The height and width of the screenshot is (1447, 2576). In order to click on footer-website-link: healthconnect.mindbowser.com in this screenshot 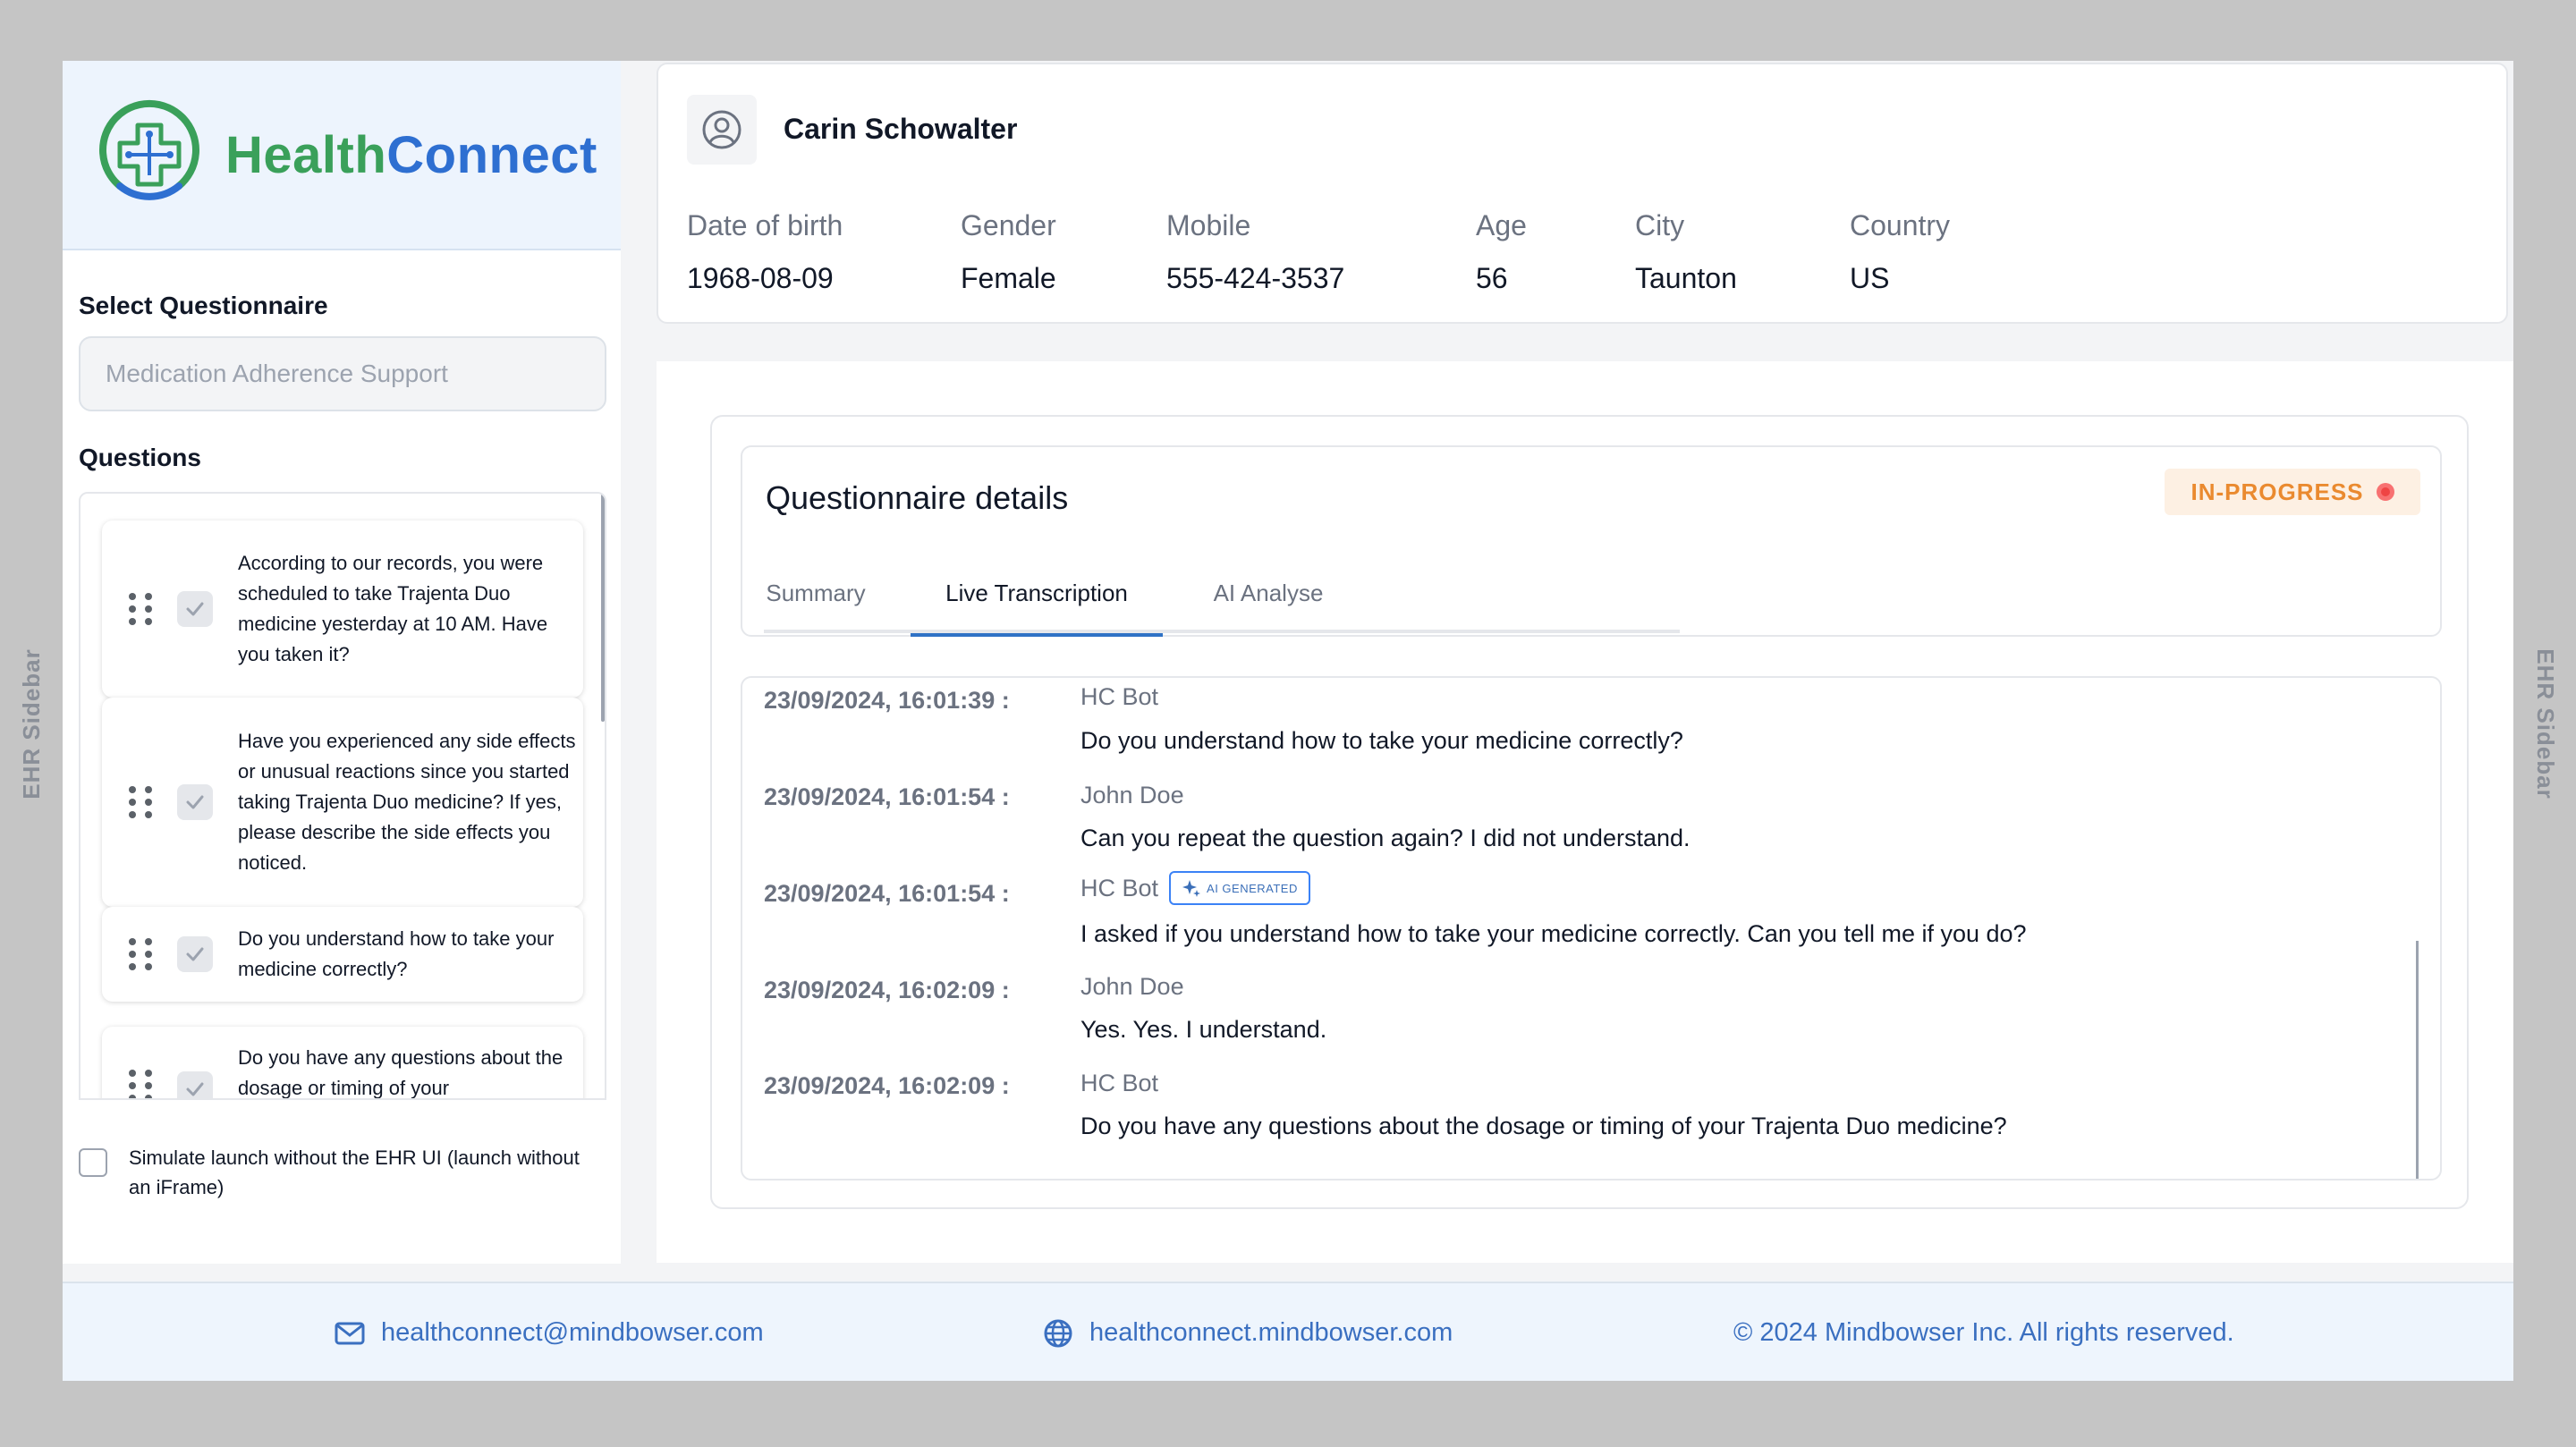, I will do `click(1248, 1332)`.